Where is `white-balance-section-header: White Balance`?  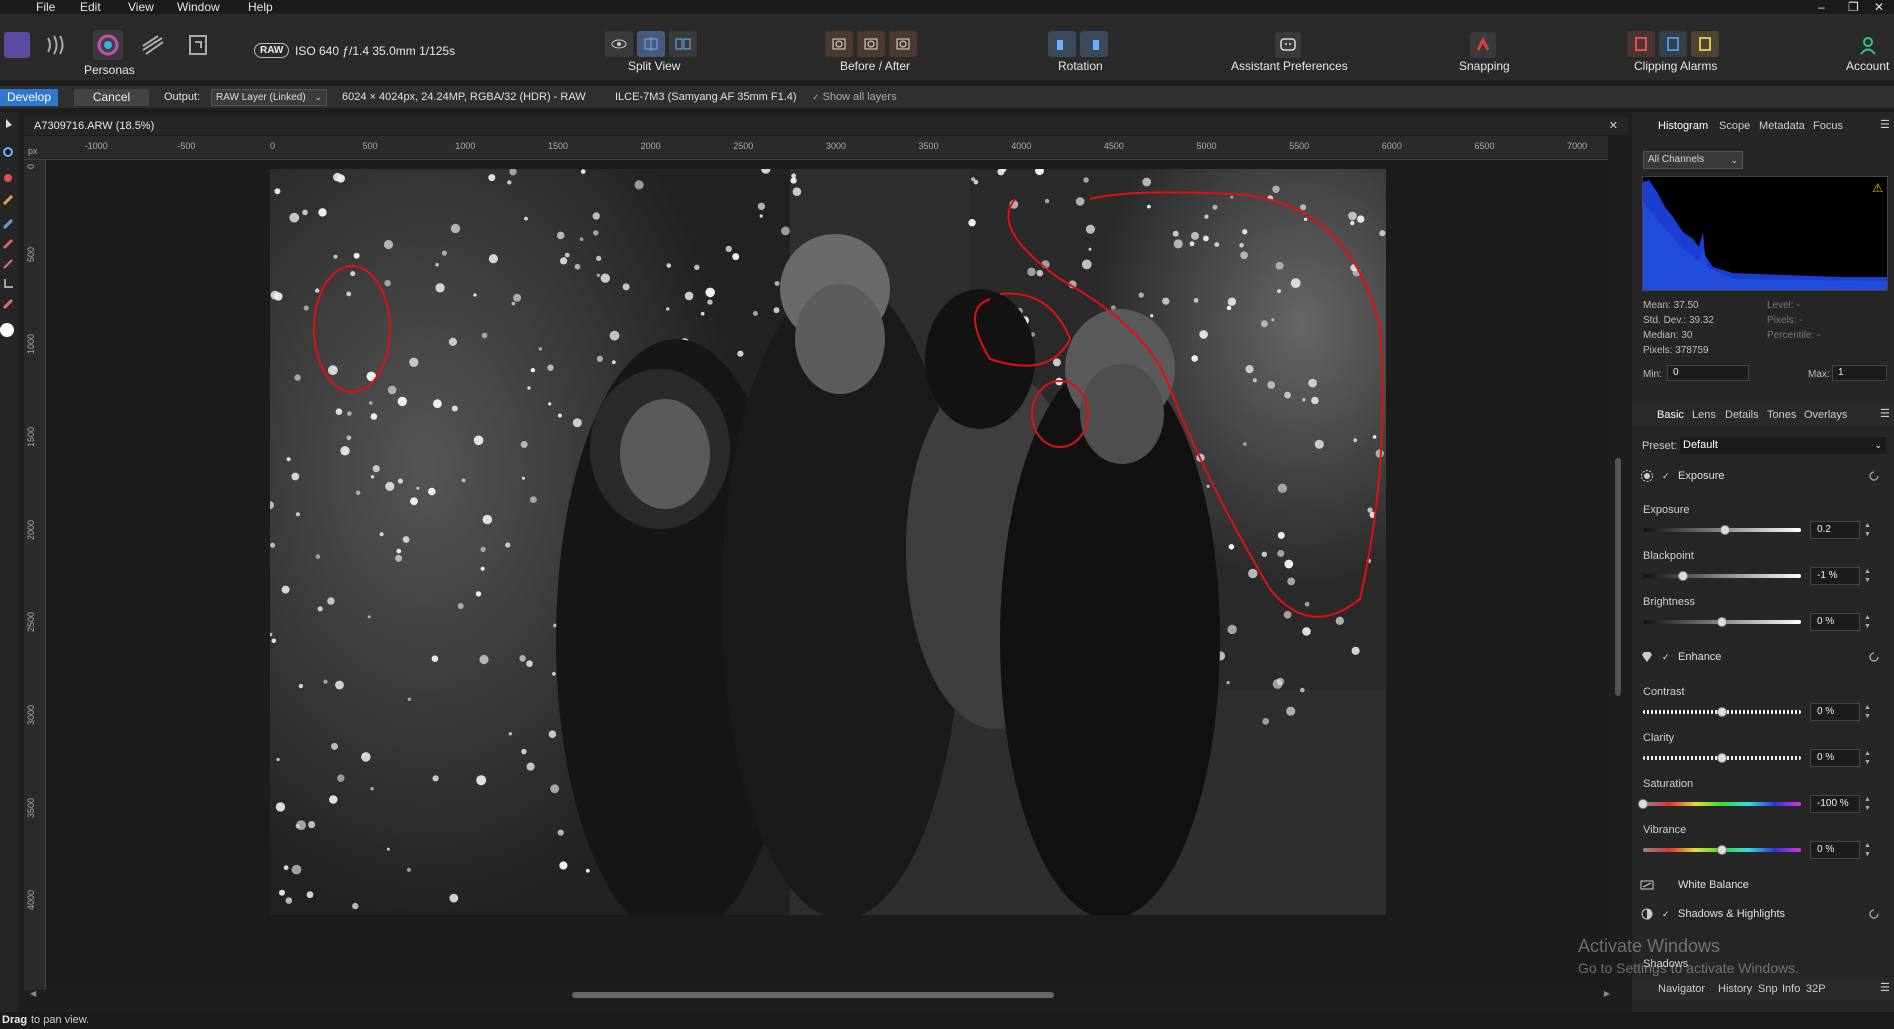 white-balance-section-header: White Balance is located at coordinates (1765, 885).